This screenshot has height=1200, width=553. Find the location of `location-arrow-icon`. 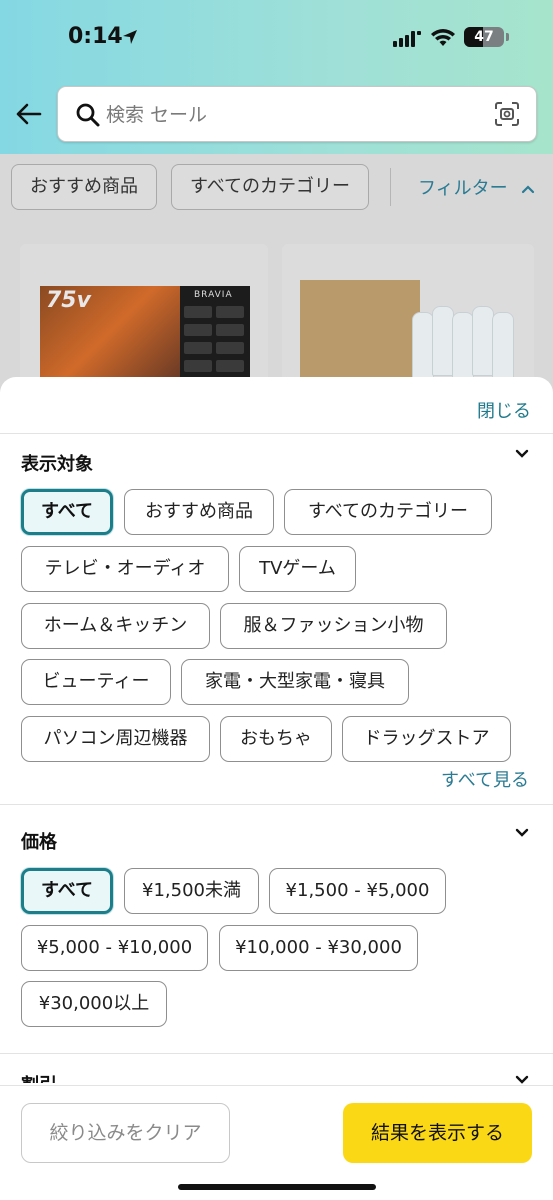

location-arrow-icon is located at coordinates (130, 37).